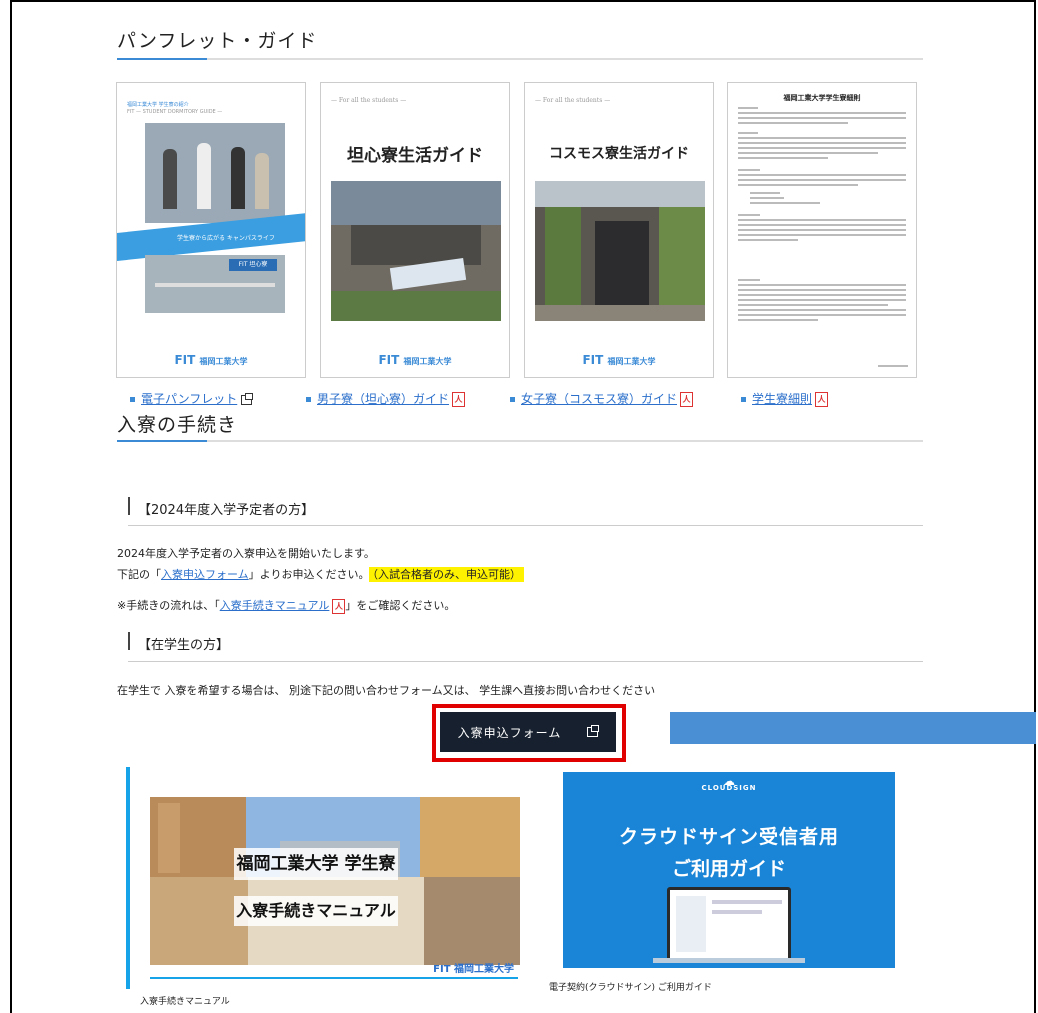  I want to click on blue-banner-strip, so click(853, 728).